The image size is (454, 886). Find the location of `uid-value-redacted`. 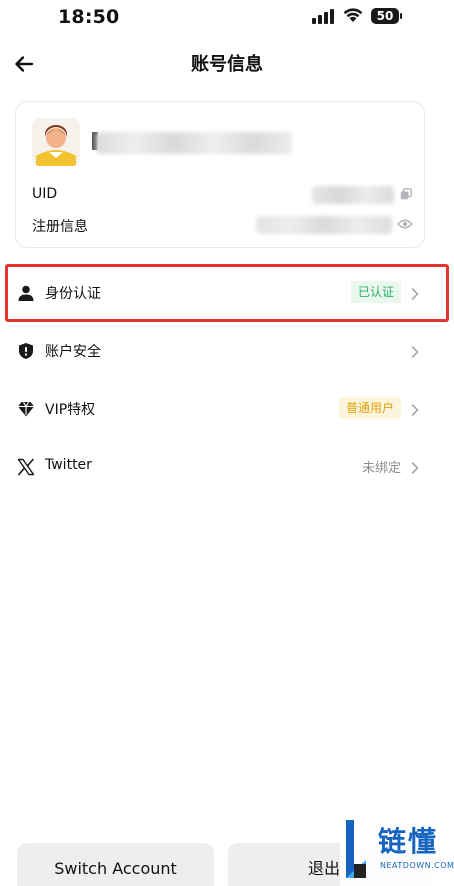

uid-value-redacted is located at coordinates (353, 195).